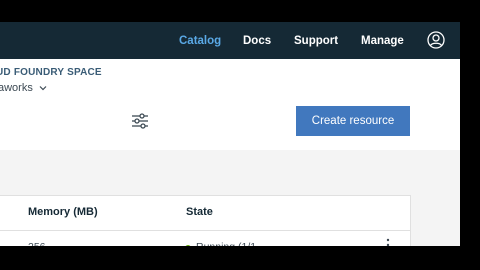 The height and width of the screenshot is (270, 480). I want to click on nav-catalog: Catalog, so click(200, 41).